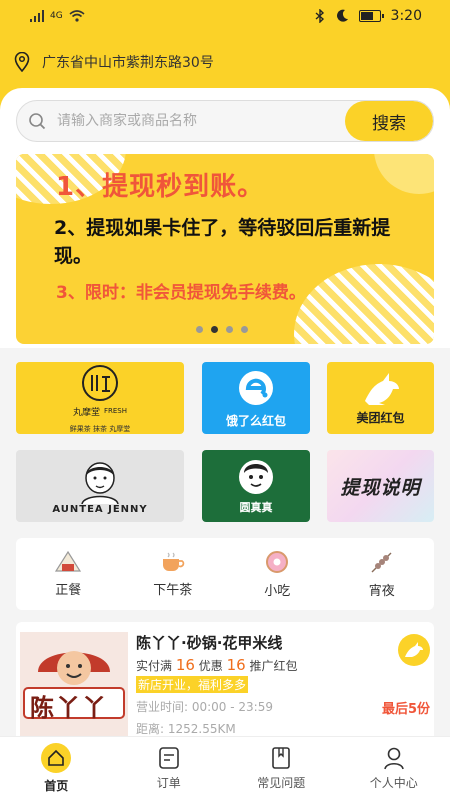 Image resolution: width=450 pixels, height=800 pixels. I want to click on tab-orders: 订单, so click(169, 768).